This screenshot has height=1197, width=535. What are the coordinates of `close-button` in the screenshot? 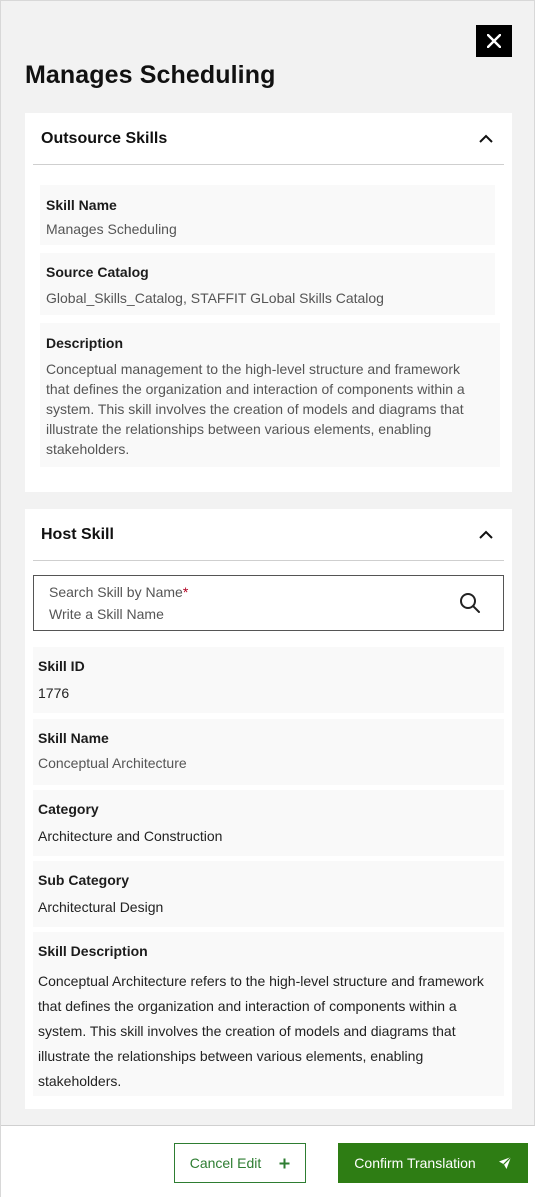 It's located at (494, 41).